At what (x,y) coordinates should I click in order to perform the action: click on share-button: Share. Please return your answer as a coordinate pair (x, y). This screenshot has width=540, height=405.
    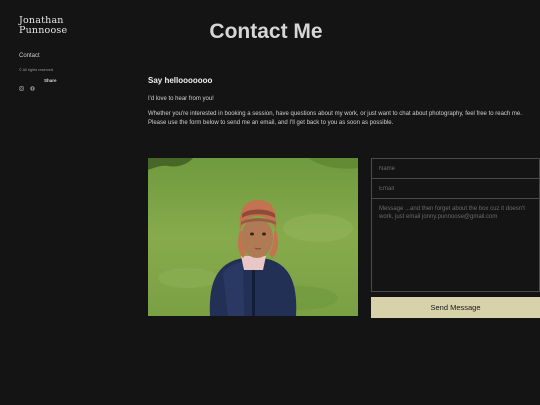
    Looking at the image, I should click on (50, 80).